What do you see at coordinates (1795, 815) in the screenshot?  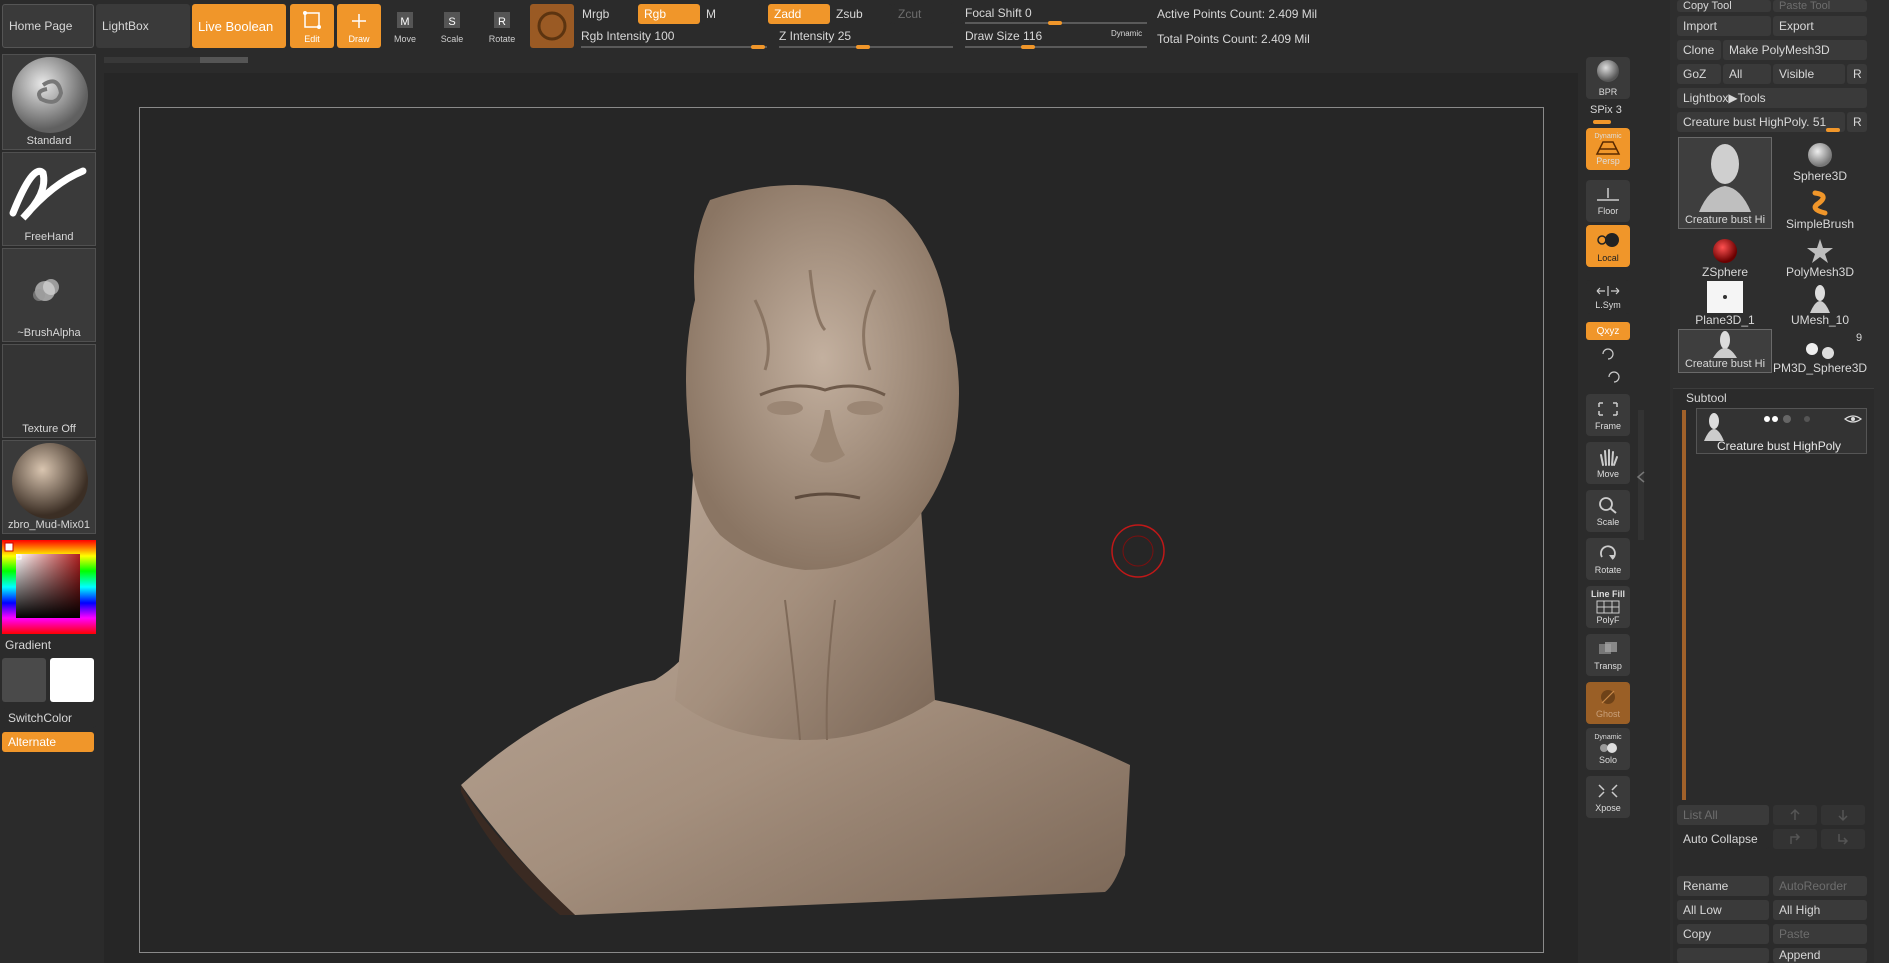 I see `move-up-button` at bounding box center [1795, 815].